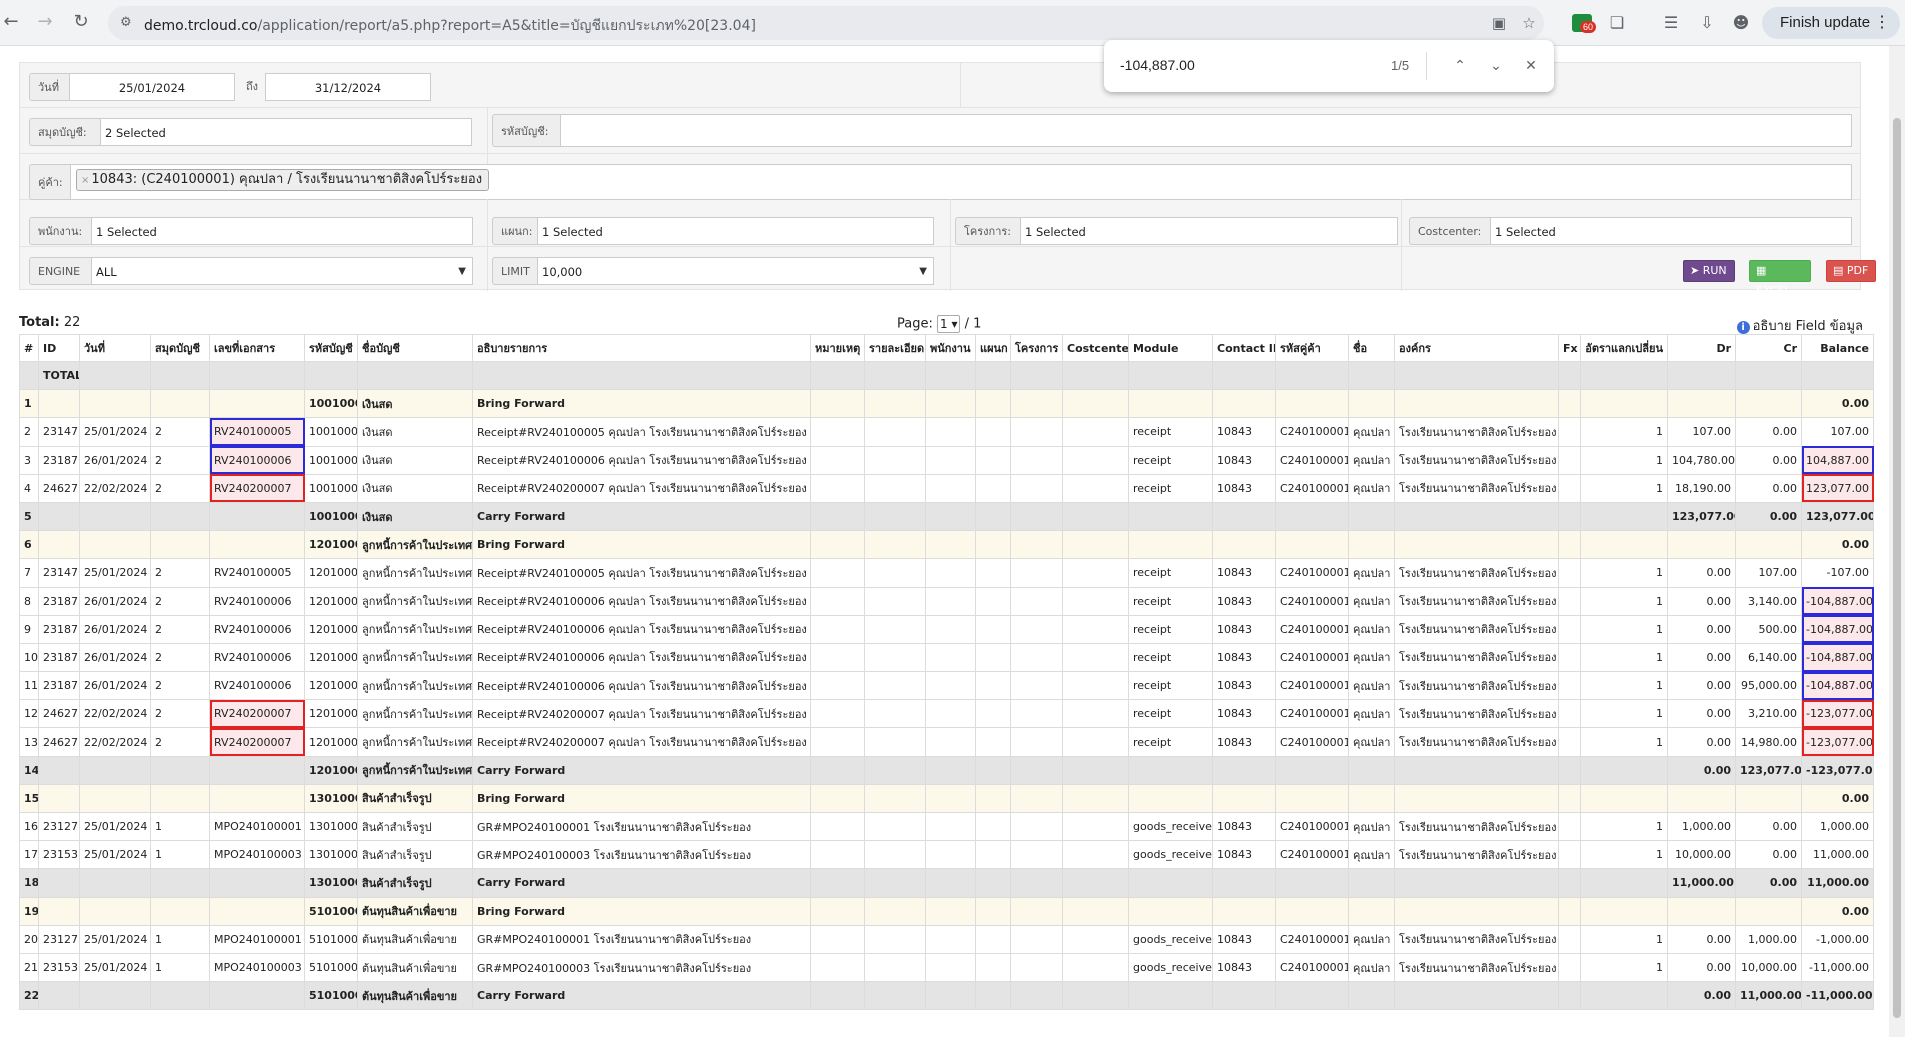  What do you see at coordinates (11, 22) in the screenshot?
I see `back-icon: ←` at bounding box center [11, 22].